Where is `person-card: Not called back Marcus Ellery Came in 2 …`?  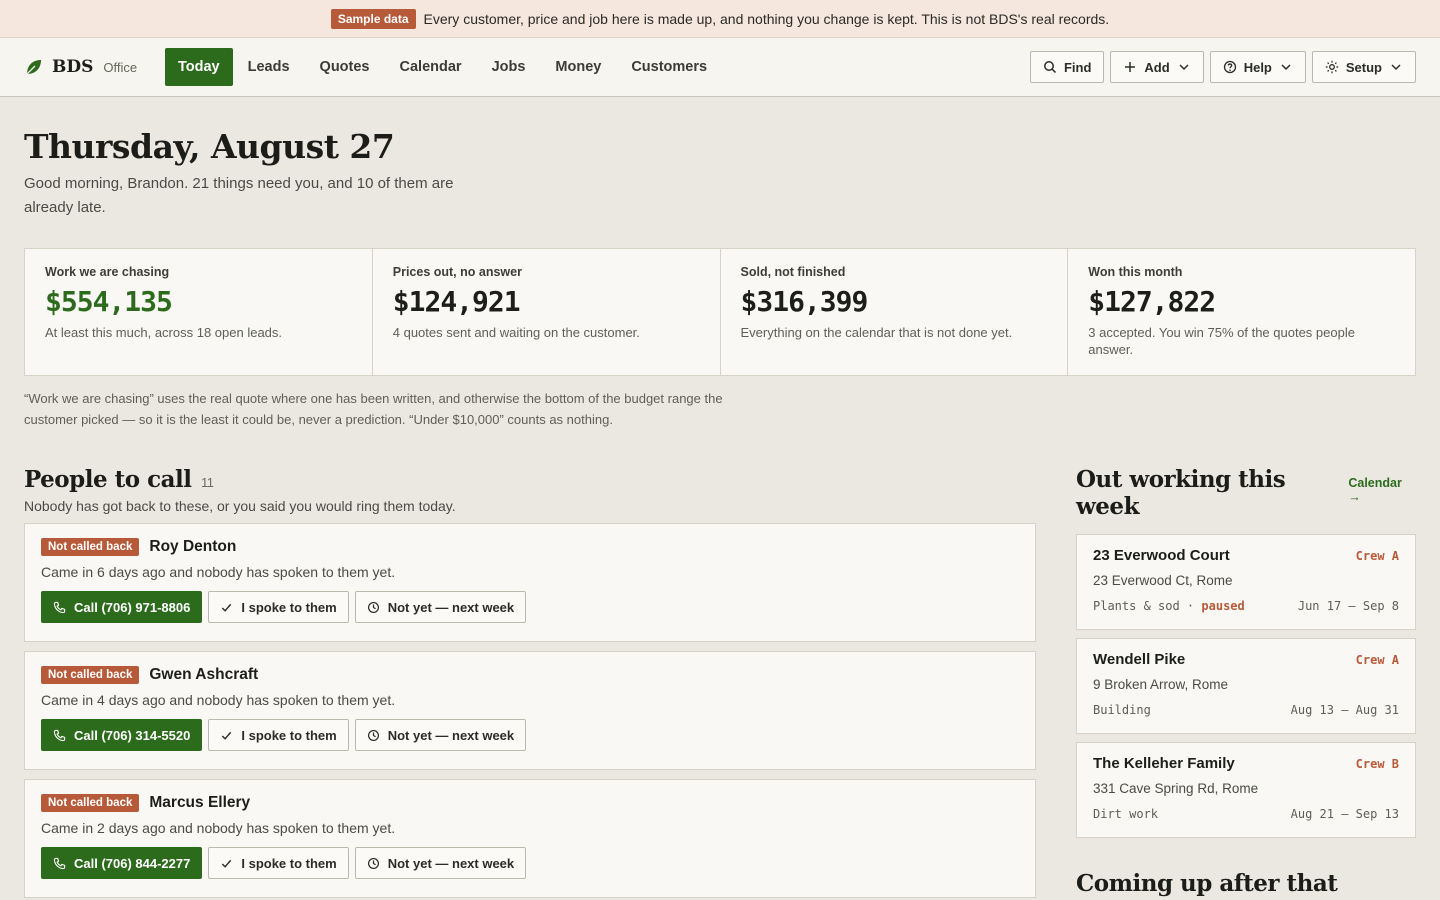 person-card: Not called back Marcus Ellery Came in 2 … is located at coordinates (530, 838).